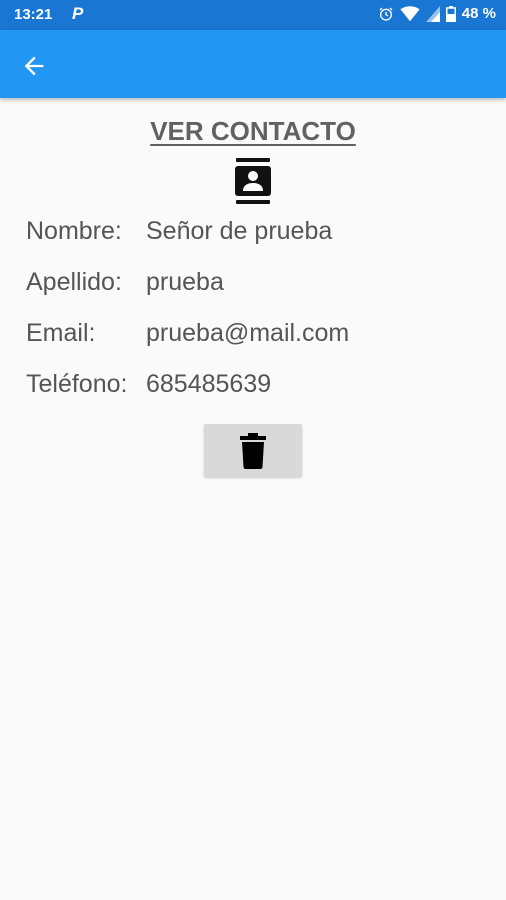 Image resolution: width=506 pixels, height=900 pixels. I want to click on status-icons: 48 %, so click(437, 13).